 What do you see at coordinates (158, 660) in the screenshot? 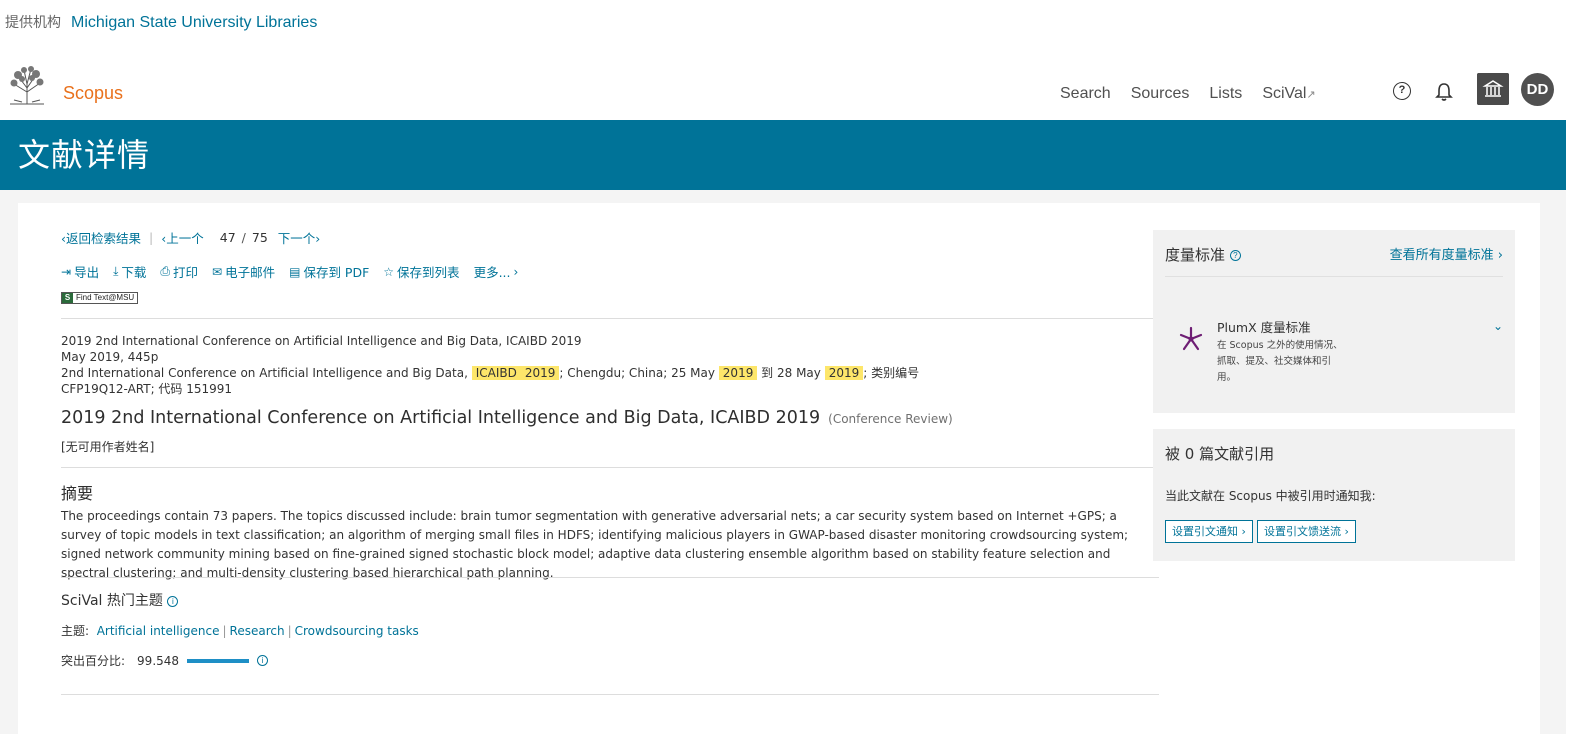
I see `percentile-value: 99.548` at bounding box center [158, 660].